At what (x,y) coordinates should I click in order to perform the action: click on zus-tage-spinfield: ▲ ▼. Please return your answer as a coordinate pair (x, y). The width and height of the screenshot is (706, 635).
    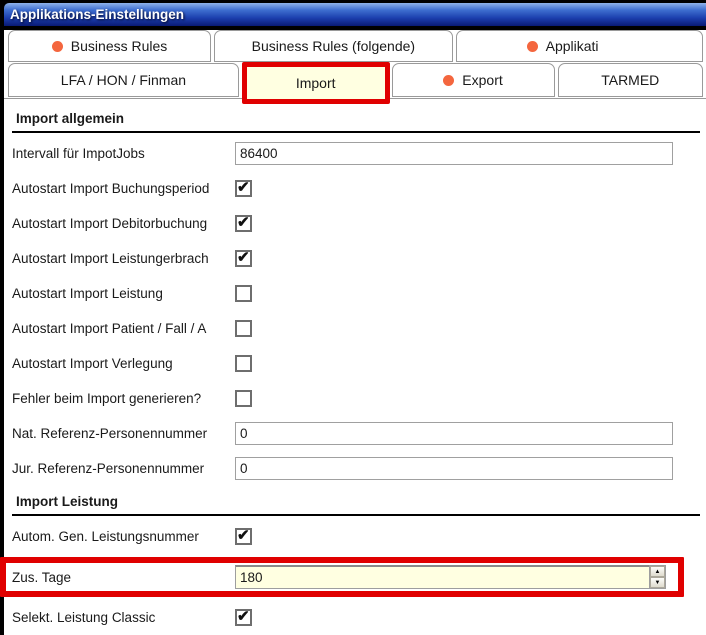
    Looking at the image, I should click on (450, 577).